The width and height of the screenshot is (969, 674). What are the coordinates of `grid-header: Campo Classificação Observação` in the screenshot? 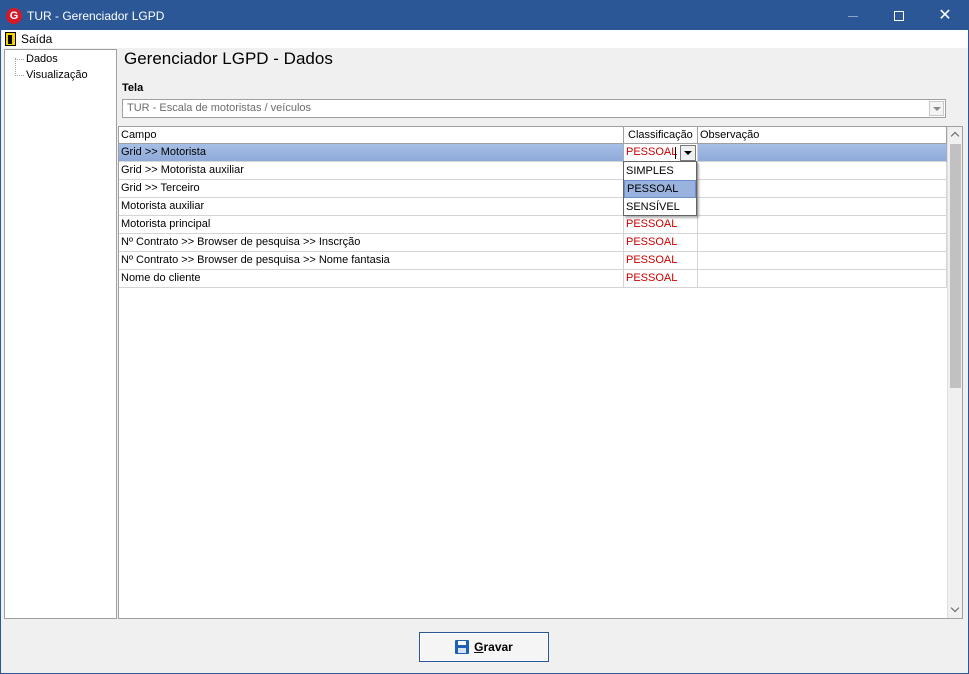 It's located at (533, 135).